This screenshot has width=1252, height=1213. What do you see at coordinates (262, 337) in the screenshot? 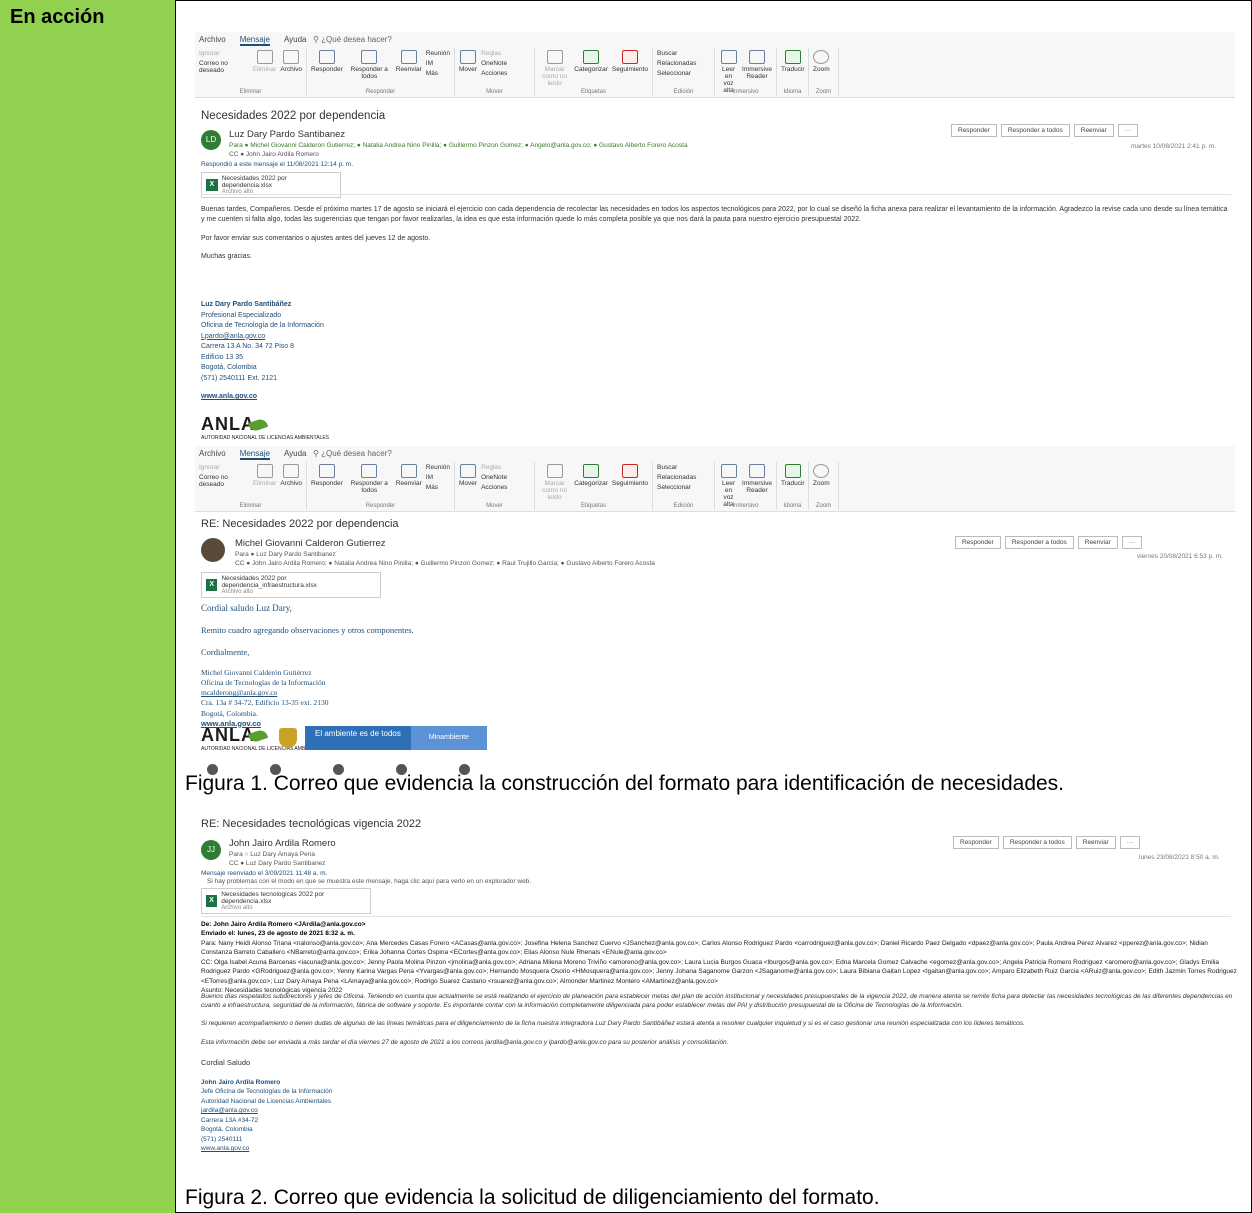
I see `signature-email-link: Lpardo@anla.gov.co` at bounding box center [262, 337].